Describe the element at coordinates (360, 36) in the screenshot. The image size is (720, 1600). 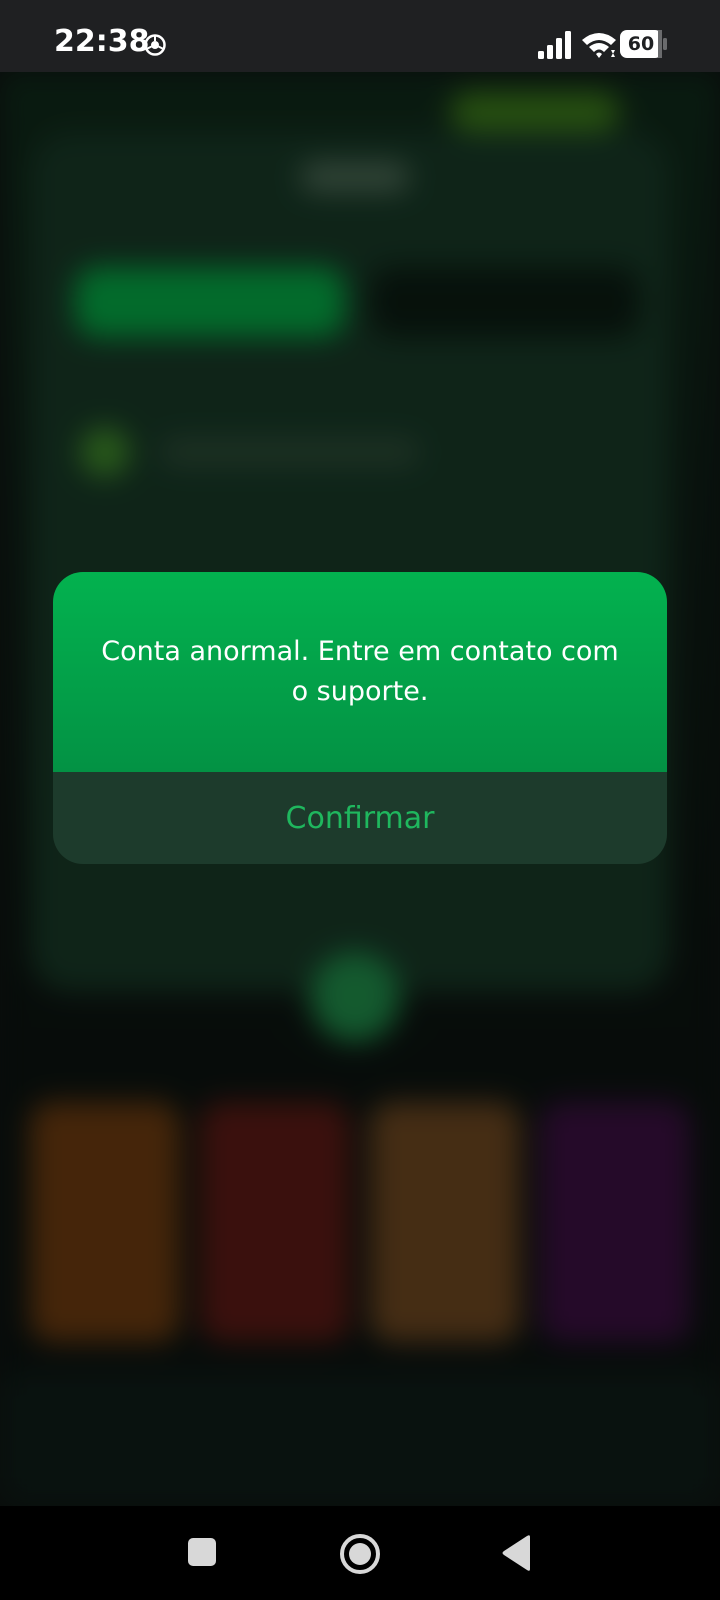
I see `status-bar: 22:38 60` at that location.